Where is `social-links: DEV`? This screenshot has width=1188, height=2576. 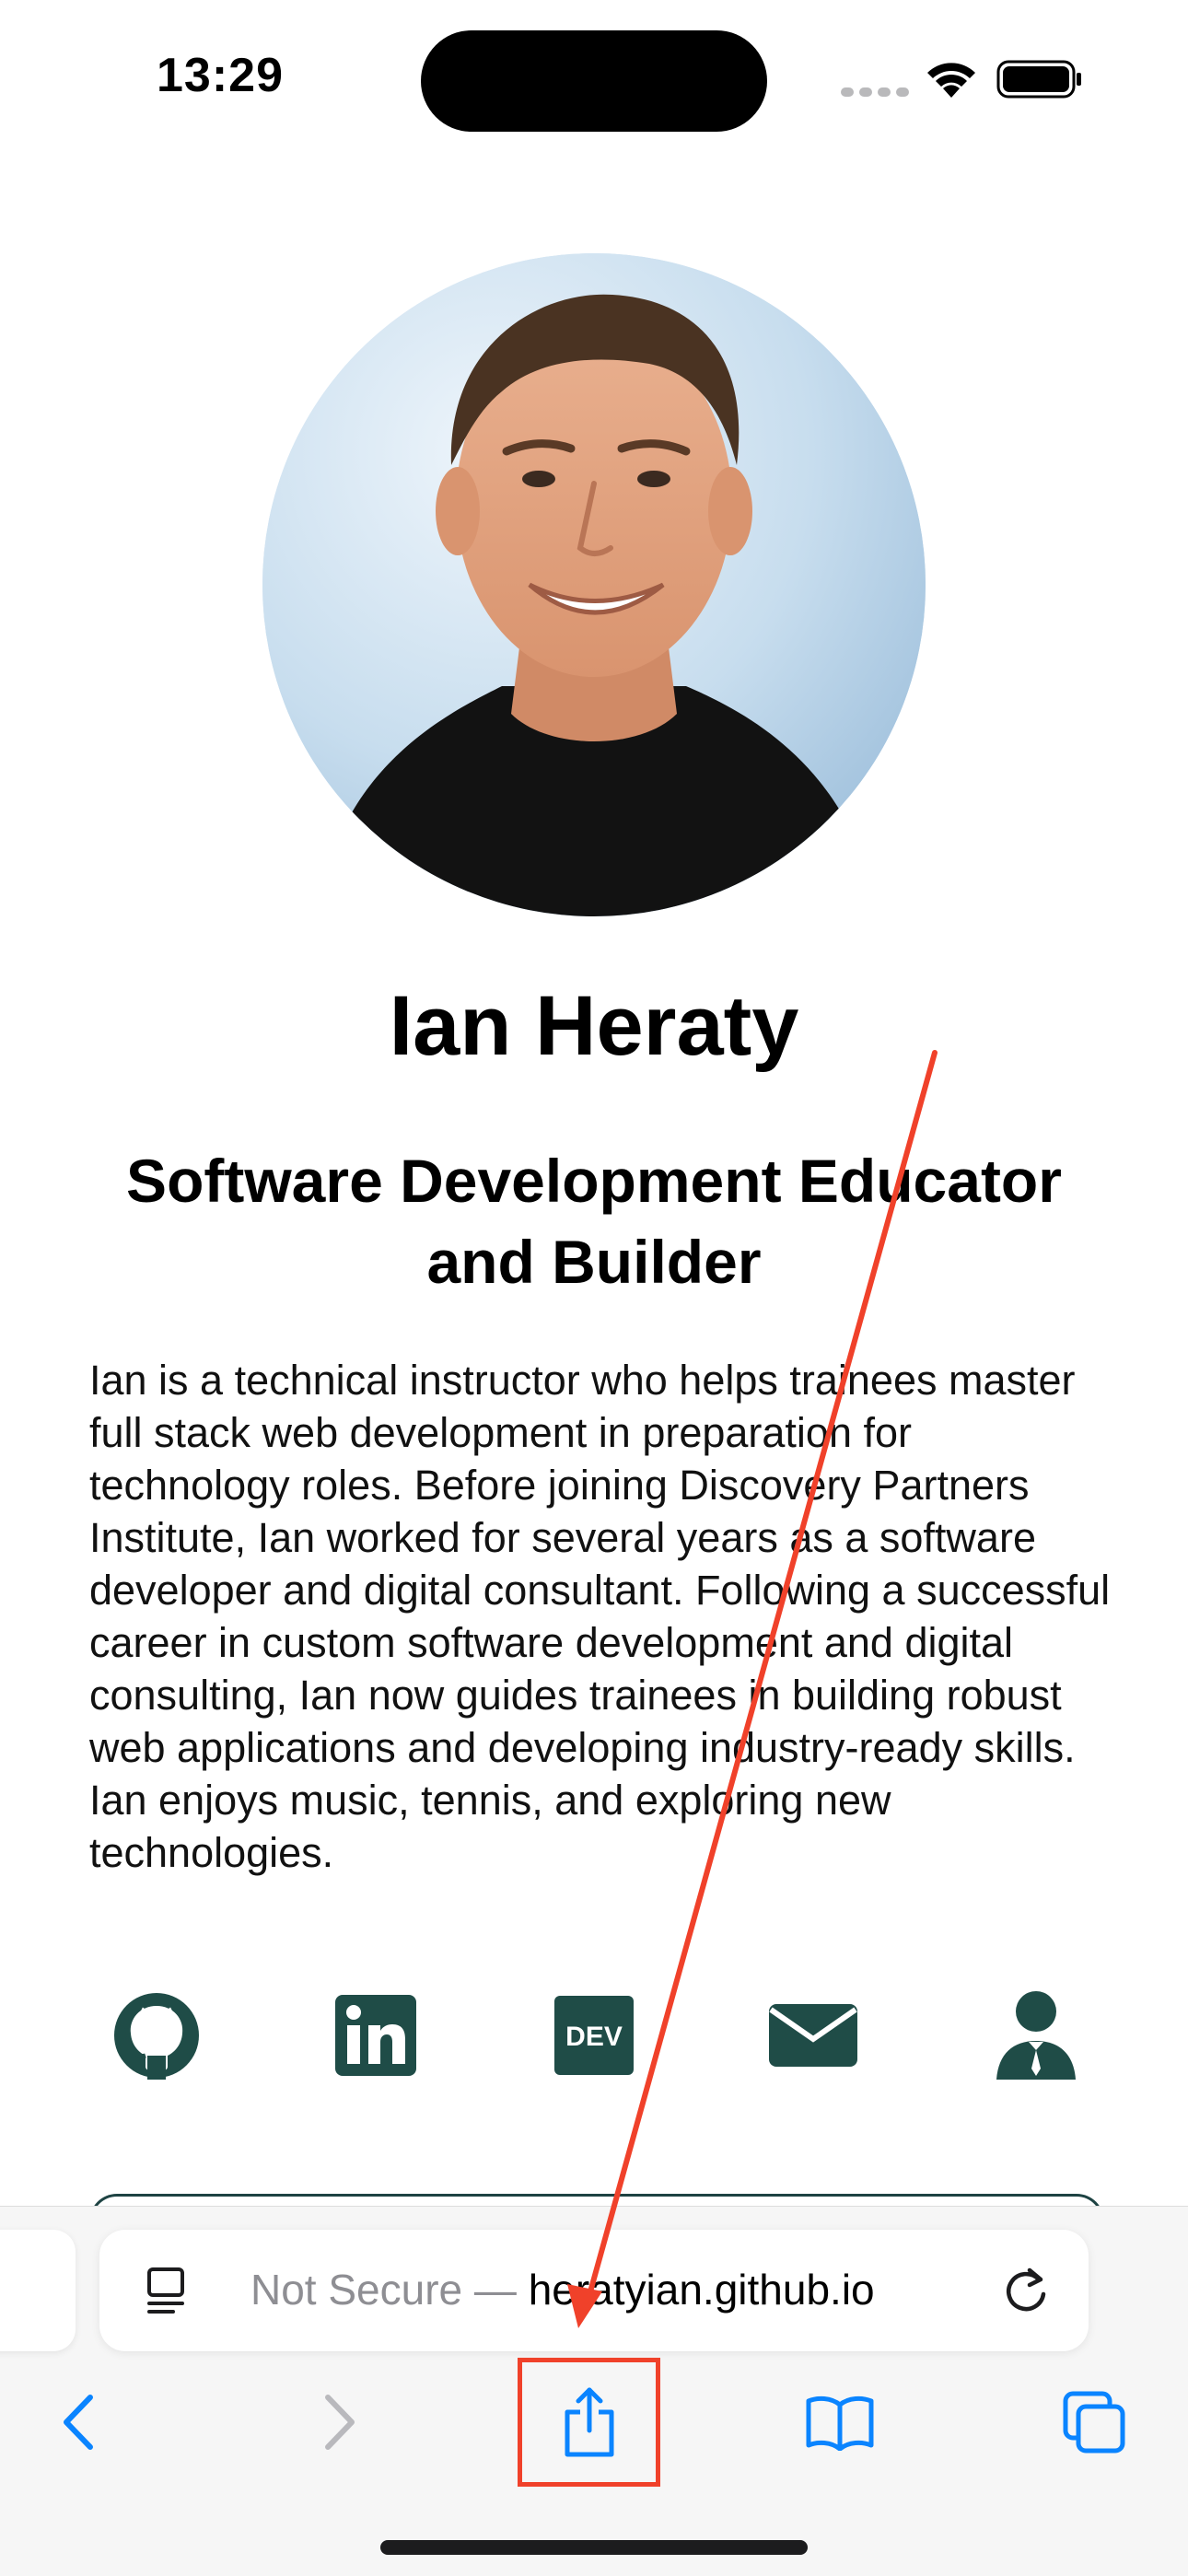 social-links: DEV is located at coordinates (594, 2035).